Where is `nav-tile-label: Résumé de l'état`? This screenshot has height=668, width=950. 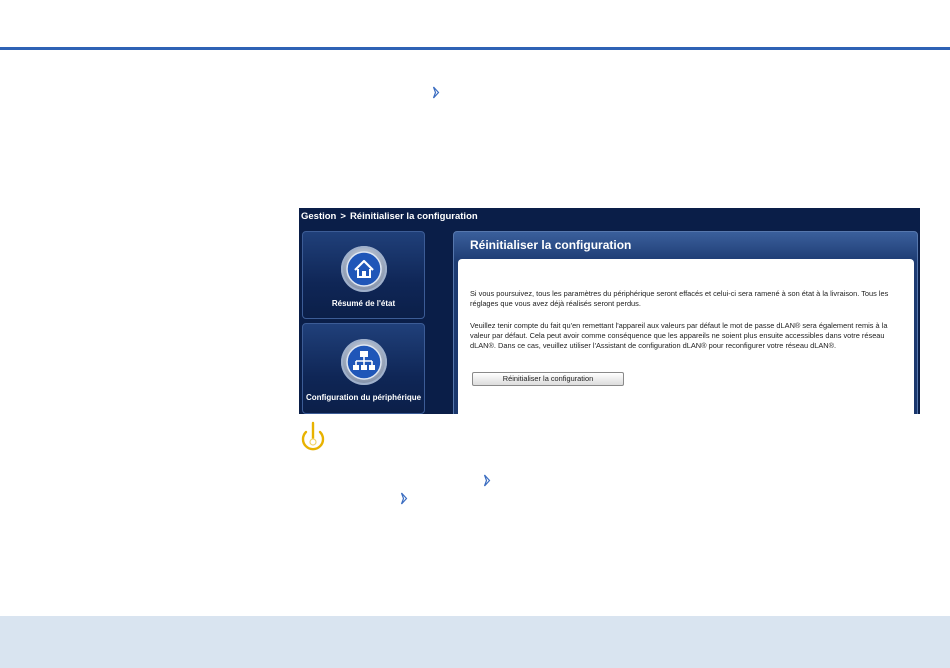
nav-tile-label: Résumé de l'état is located at coordinates (363, 303).